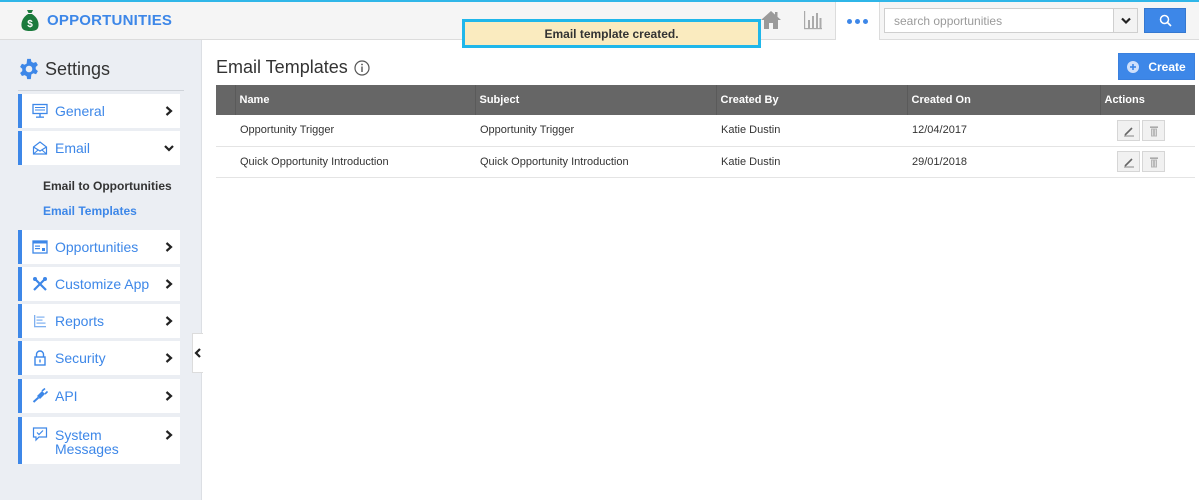 The height and width of the screenshot is (500, 1199). I want to click on sidebar-item-label: Reports, so click(80, 321).